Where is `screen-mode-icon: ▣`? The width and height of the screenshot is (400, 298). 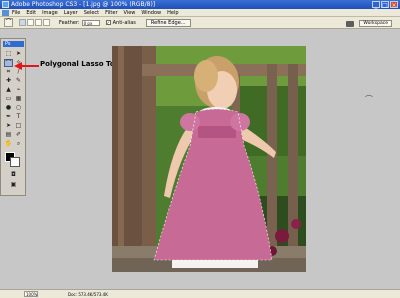
screen-mode-icon: ▣ is located at coordinates (13, 185).